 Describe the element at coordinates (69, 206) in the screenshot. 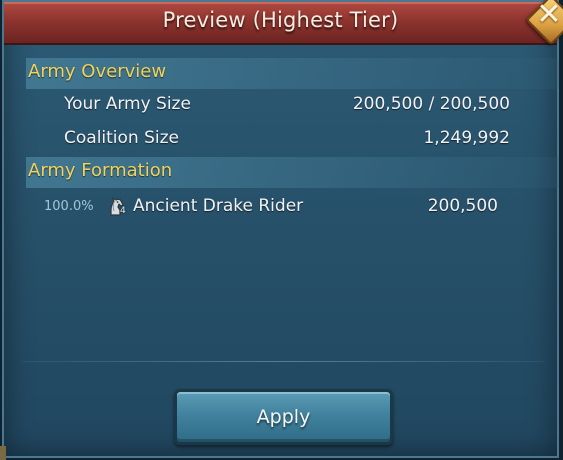

I see `troop-percent: 100.0%` at that location.